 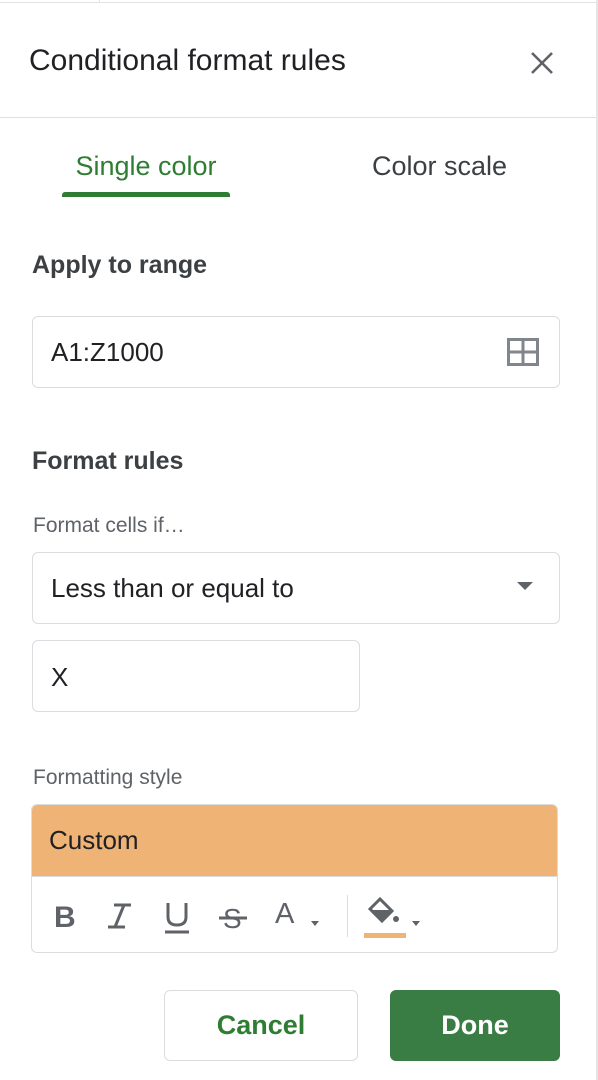 What do you see at coordinates (146, 194) in the screenshot?
I see `active-tab-indicator` at bounding box center [146, 194].